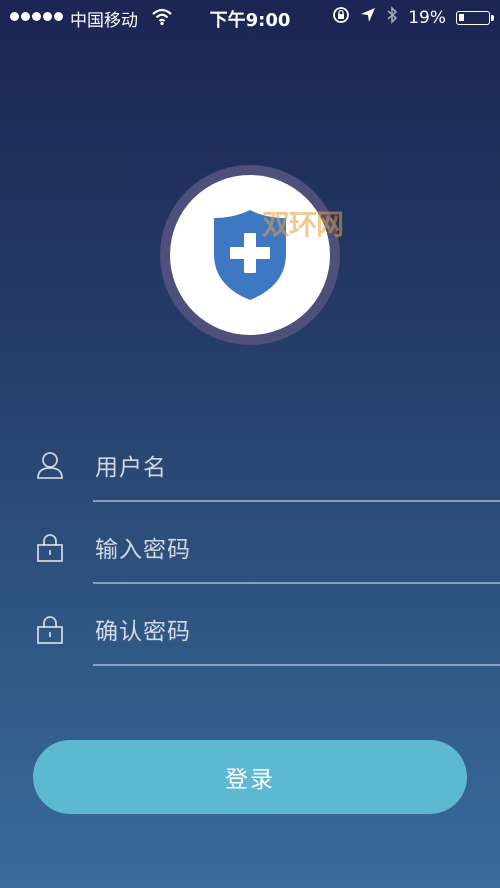 The image size is (500, 888). What do you see at coordinates (250, 637) in the screenshot?
I see `confirm-password-field: 确认密码` at bounding box center [250, 637].